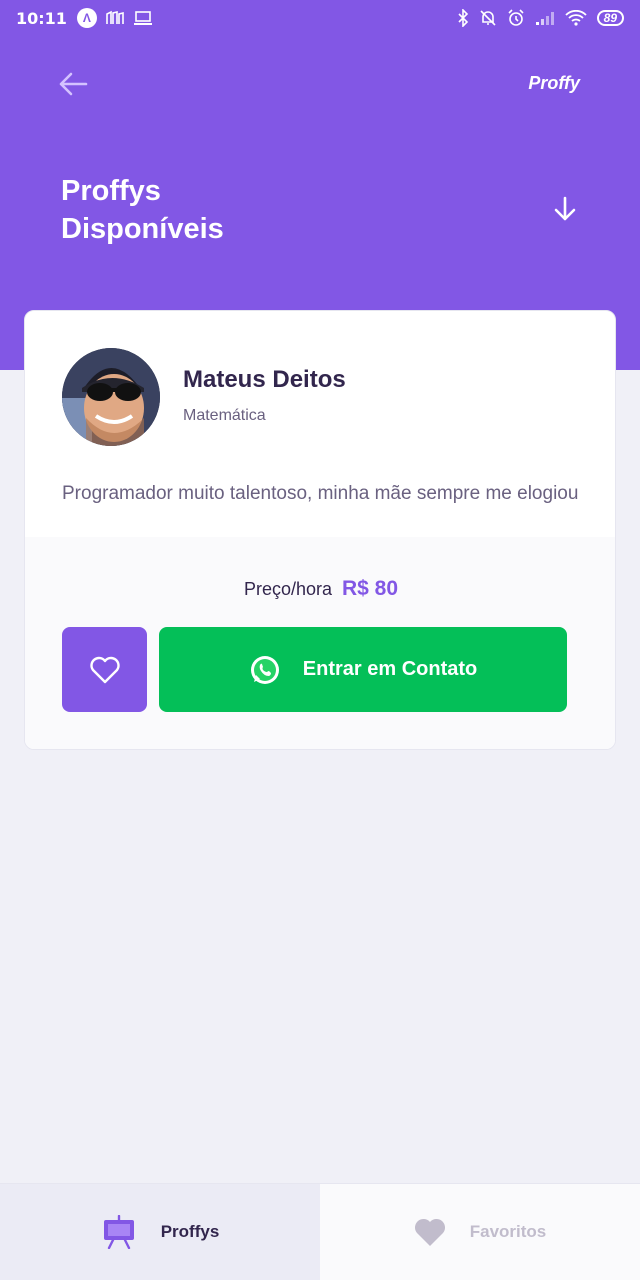  Describe the element at coordinates (86, 18) in the screenshot. I see `app-notification-icon: Λ` at that location.